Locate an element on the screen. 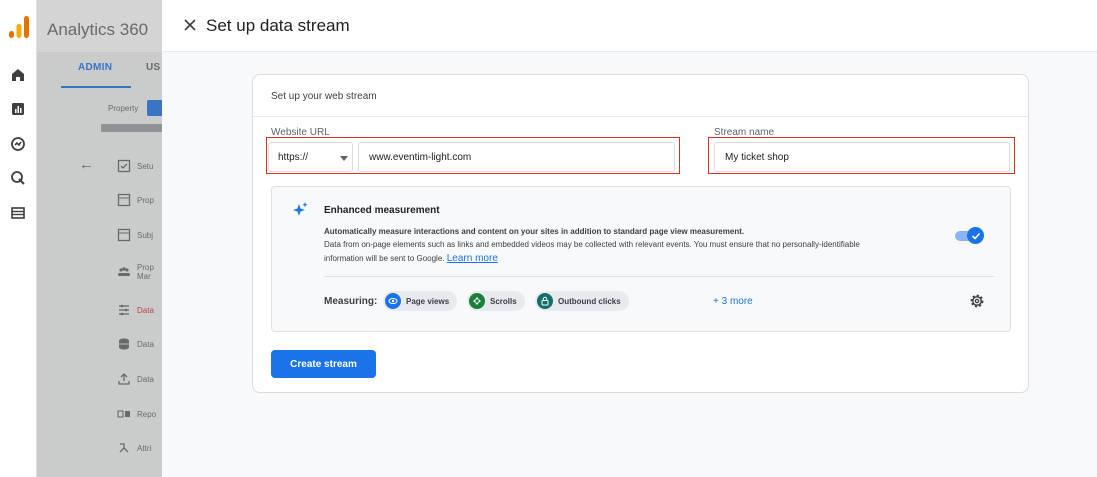  learn-more-link: Learn more is located at coordinates (472, 258).